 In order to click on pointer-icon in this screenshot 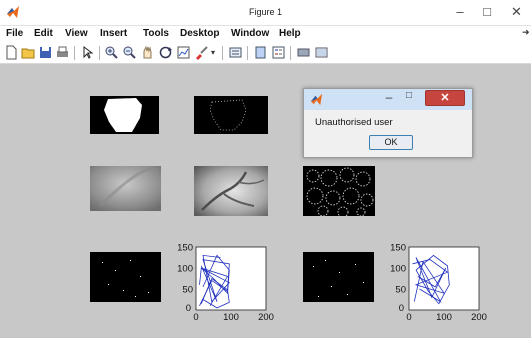, I will do `click(87, 52)`.